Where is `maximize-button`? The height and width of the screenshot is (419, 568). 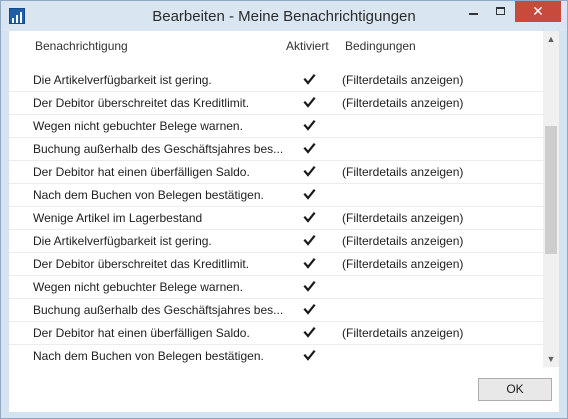
maximize-button is located at coordinates (500, 11).